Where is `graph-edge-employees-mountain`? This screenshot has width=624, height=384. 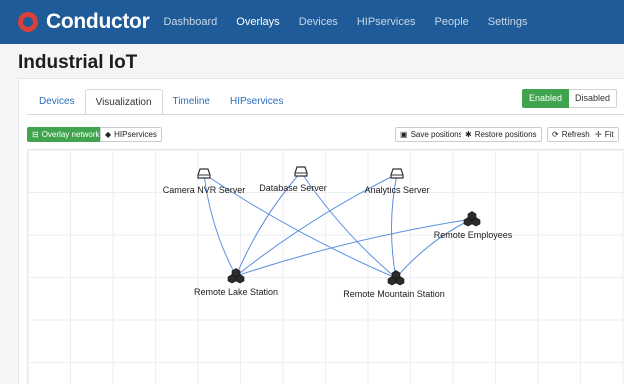
graph-edge-employees-mountain is located at coordinates (434, 248).